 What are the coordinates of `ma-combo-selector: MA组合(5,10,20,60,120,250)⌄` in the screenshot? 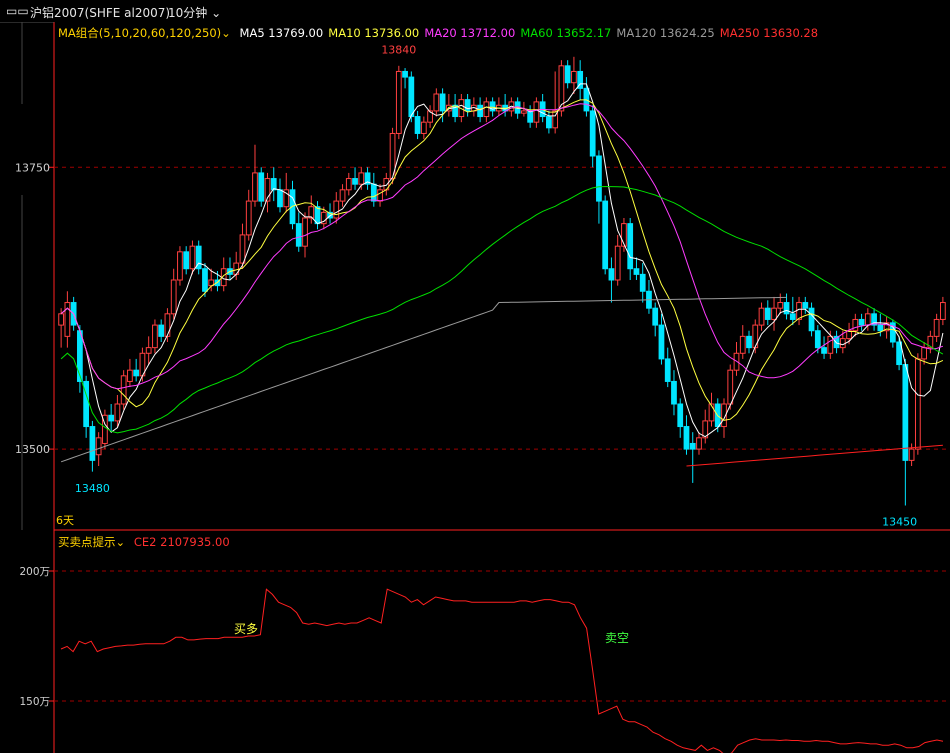 It's located at (146, 33).